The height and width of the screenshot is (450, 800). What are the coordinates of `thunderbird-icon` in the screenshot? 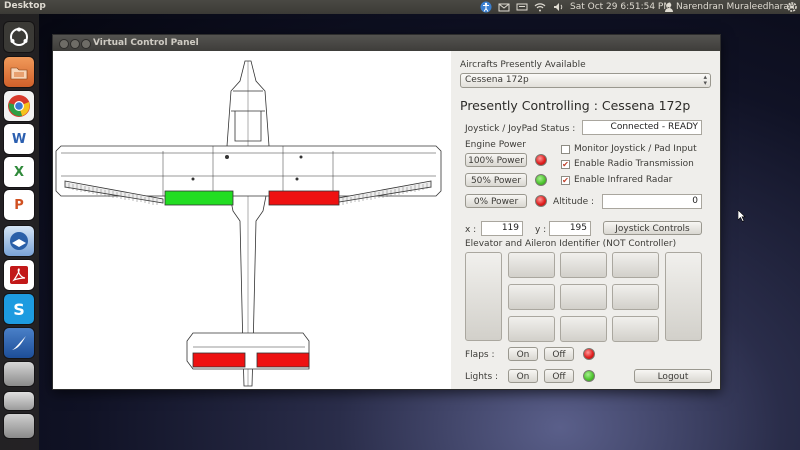 It's located at (19, 241).